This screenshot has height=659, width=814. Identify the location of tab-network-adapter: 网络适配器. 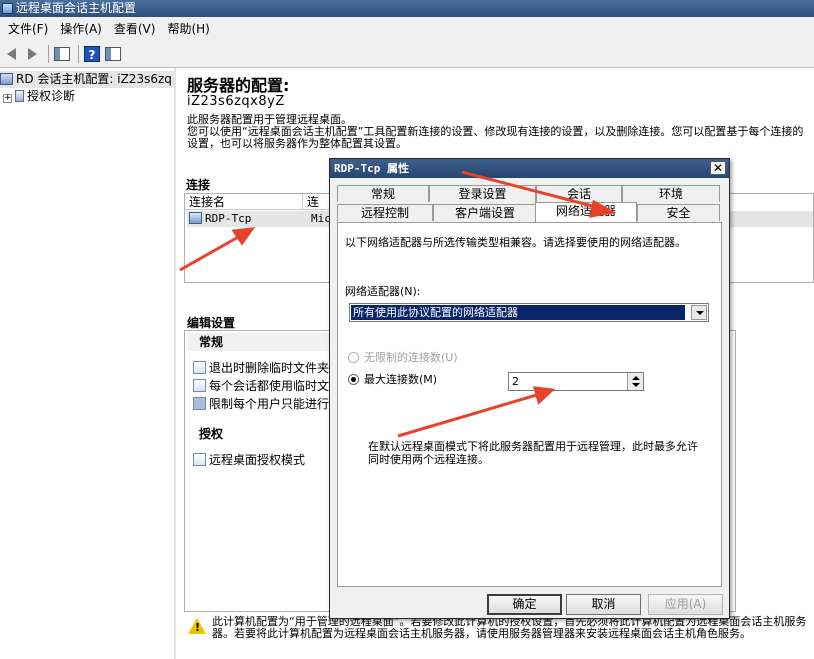
(586, 212).